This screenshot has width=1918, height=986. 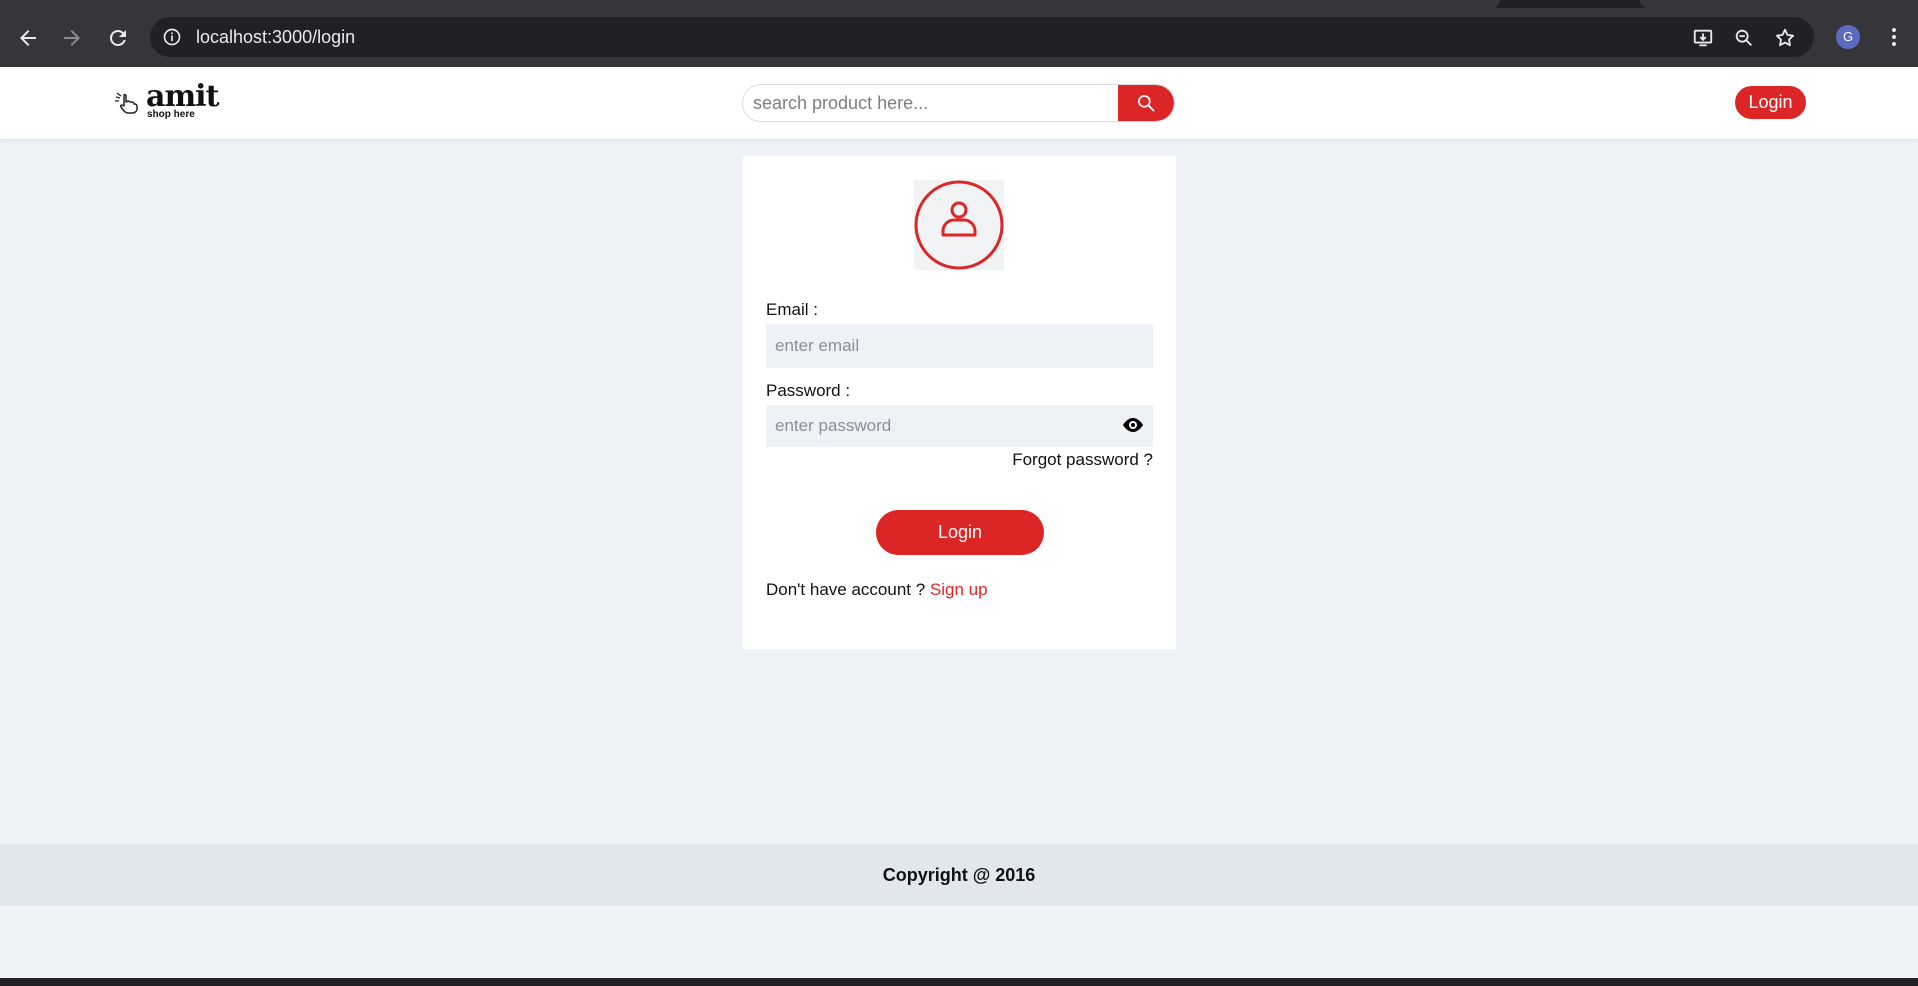 What do you see at coordinates (792, 309) in the screenshot?
I see `email-label: Email :` at bounding box center [792, 309].